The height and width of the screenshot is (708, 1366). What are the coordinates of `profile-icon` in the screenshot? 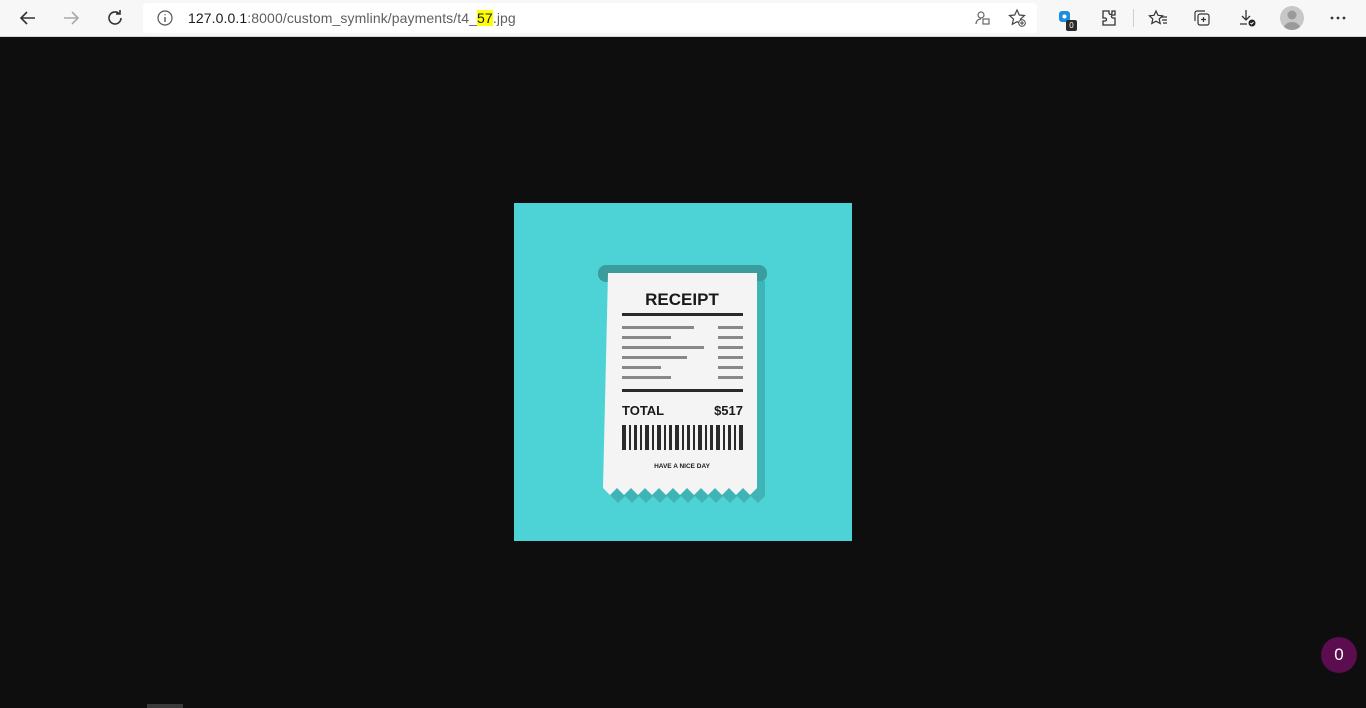 It's located at (1292, 20).